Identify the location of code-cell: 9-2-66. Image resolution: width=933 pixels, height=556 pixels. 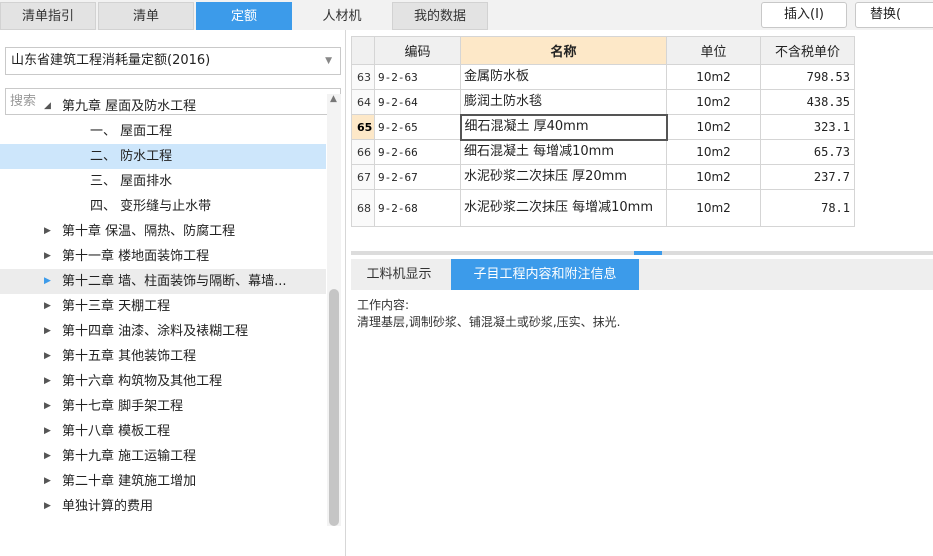
(417, 152).